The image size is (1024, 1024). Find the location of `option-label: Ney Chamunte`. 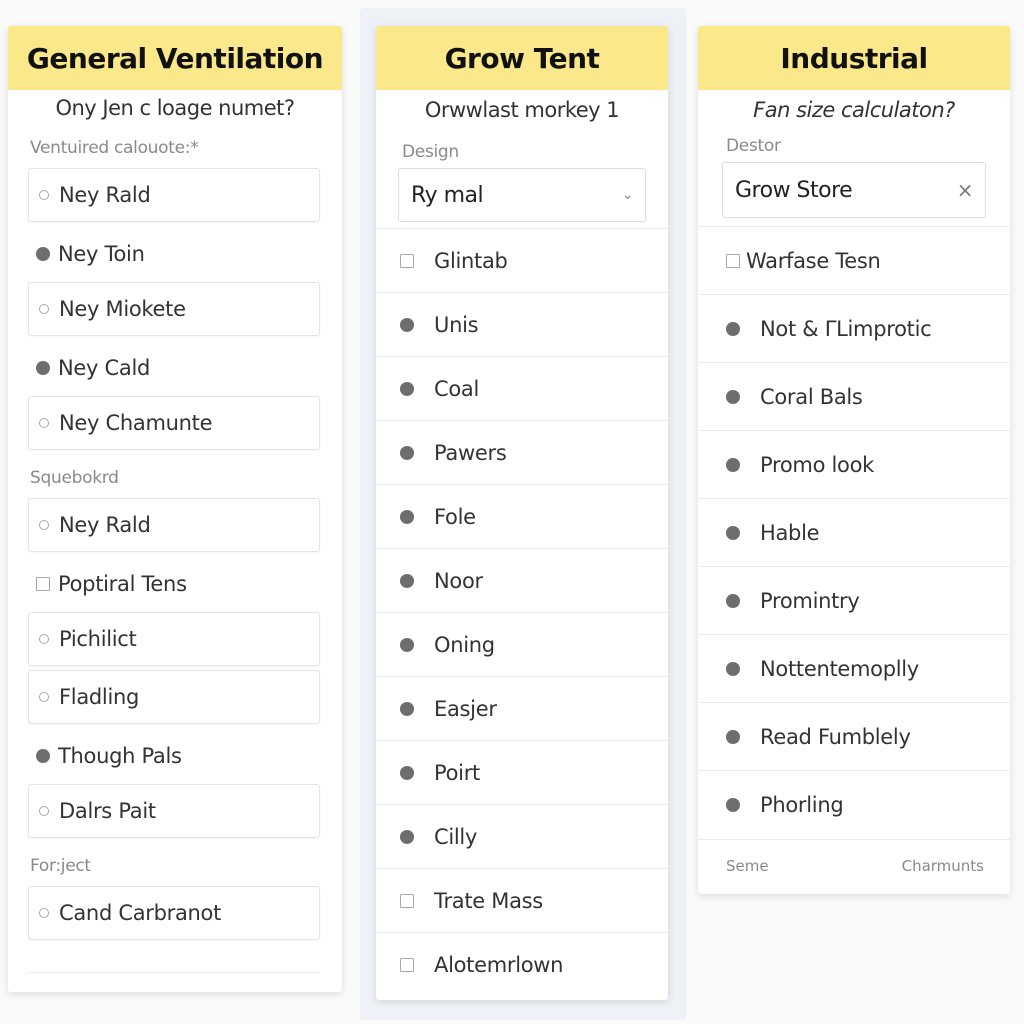

option-label: Ney Chamunte is located at coordinates (136, 423).